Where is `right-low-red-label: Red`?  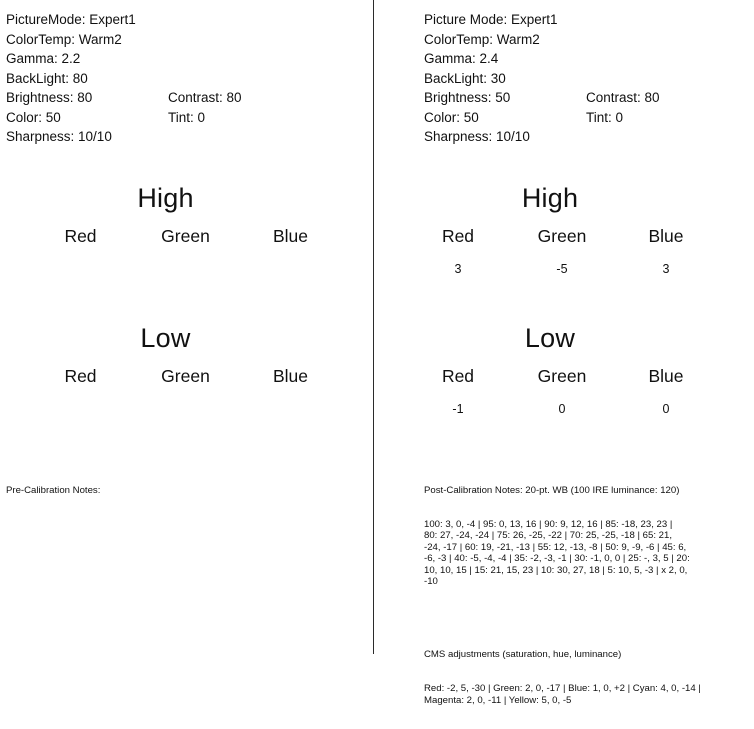
right-low-red-label: Red is located at coordinates (458, 376).